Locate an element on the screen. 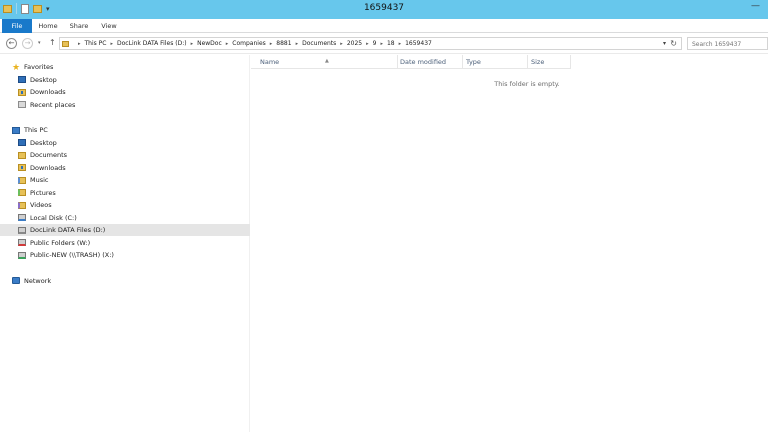 The height and width of the screenshot is (432, 768). pictures-icon is located at coordinates (22, 192).